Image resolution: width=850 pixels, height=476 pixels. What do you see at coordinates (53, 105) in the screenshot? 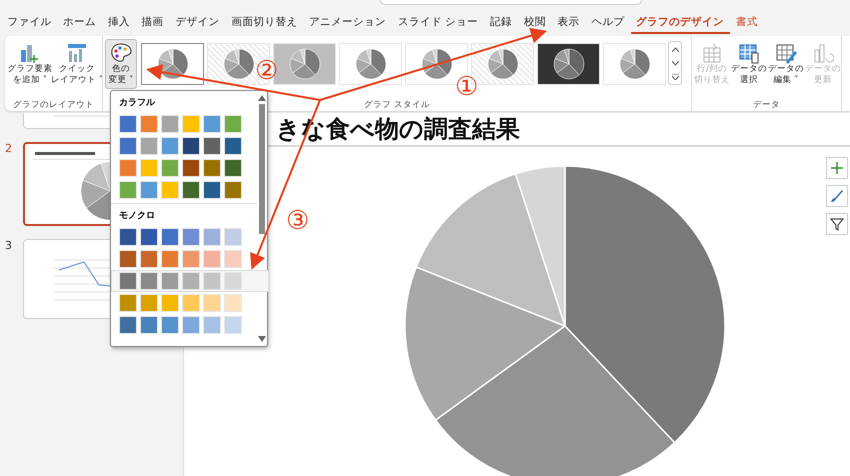
I see `group-label: グラフのレイアウト` at bounding box center [53, 105].